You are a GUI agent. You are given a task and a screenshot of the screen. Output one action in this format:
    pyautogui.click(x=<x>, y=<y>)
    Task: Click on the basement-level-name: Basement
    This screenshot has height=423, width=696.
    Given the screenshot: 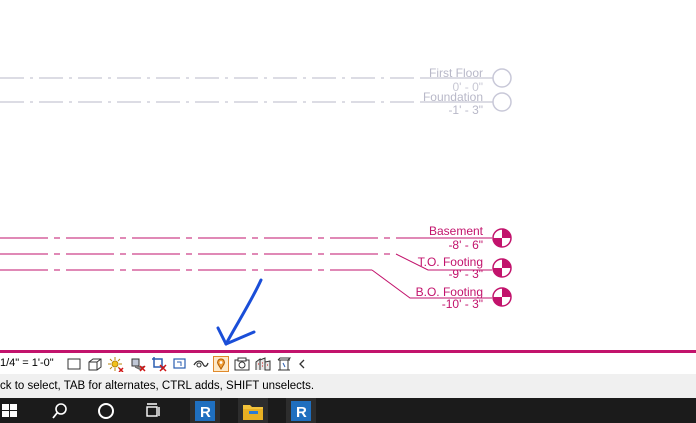 What is the action you would take?
    pyautogui.click(x=456, y=231)
    